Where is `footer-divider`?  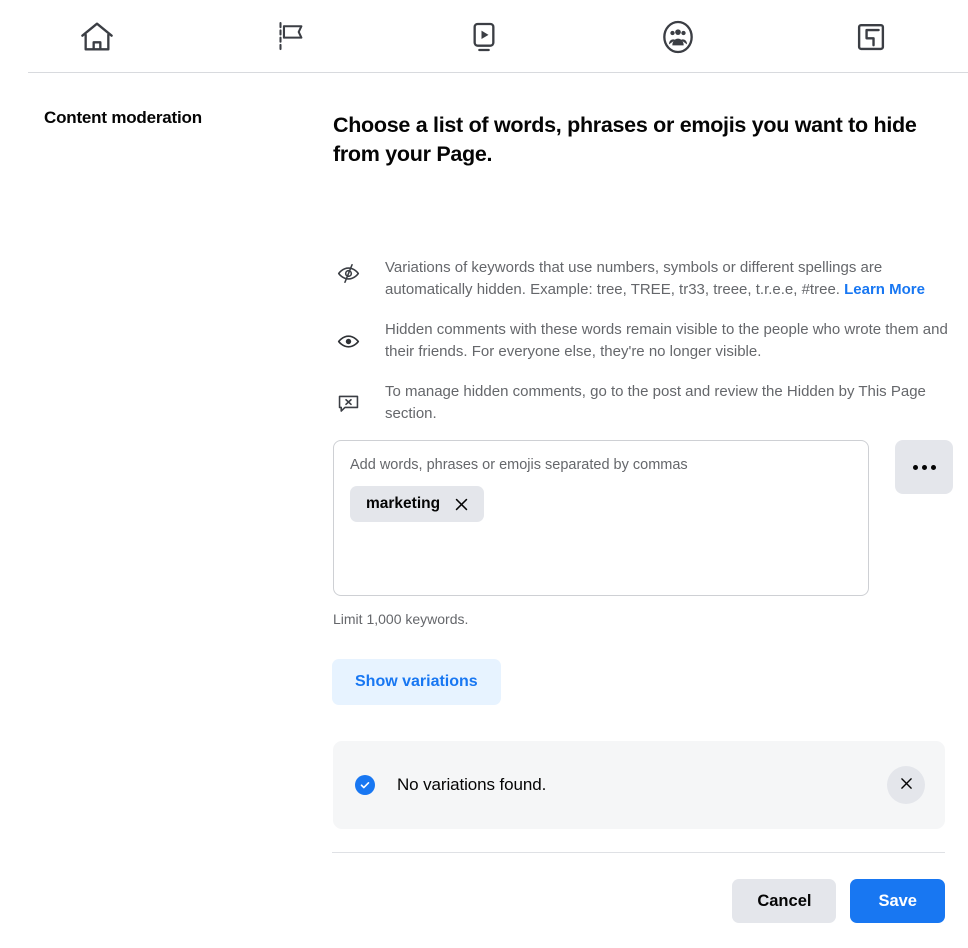
footer-divider is located at coordinates (638, 852).